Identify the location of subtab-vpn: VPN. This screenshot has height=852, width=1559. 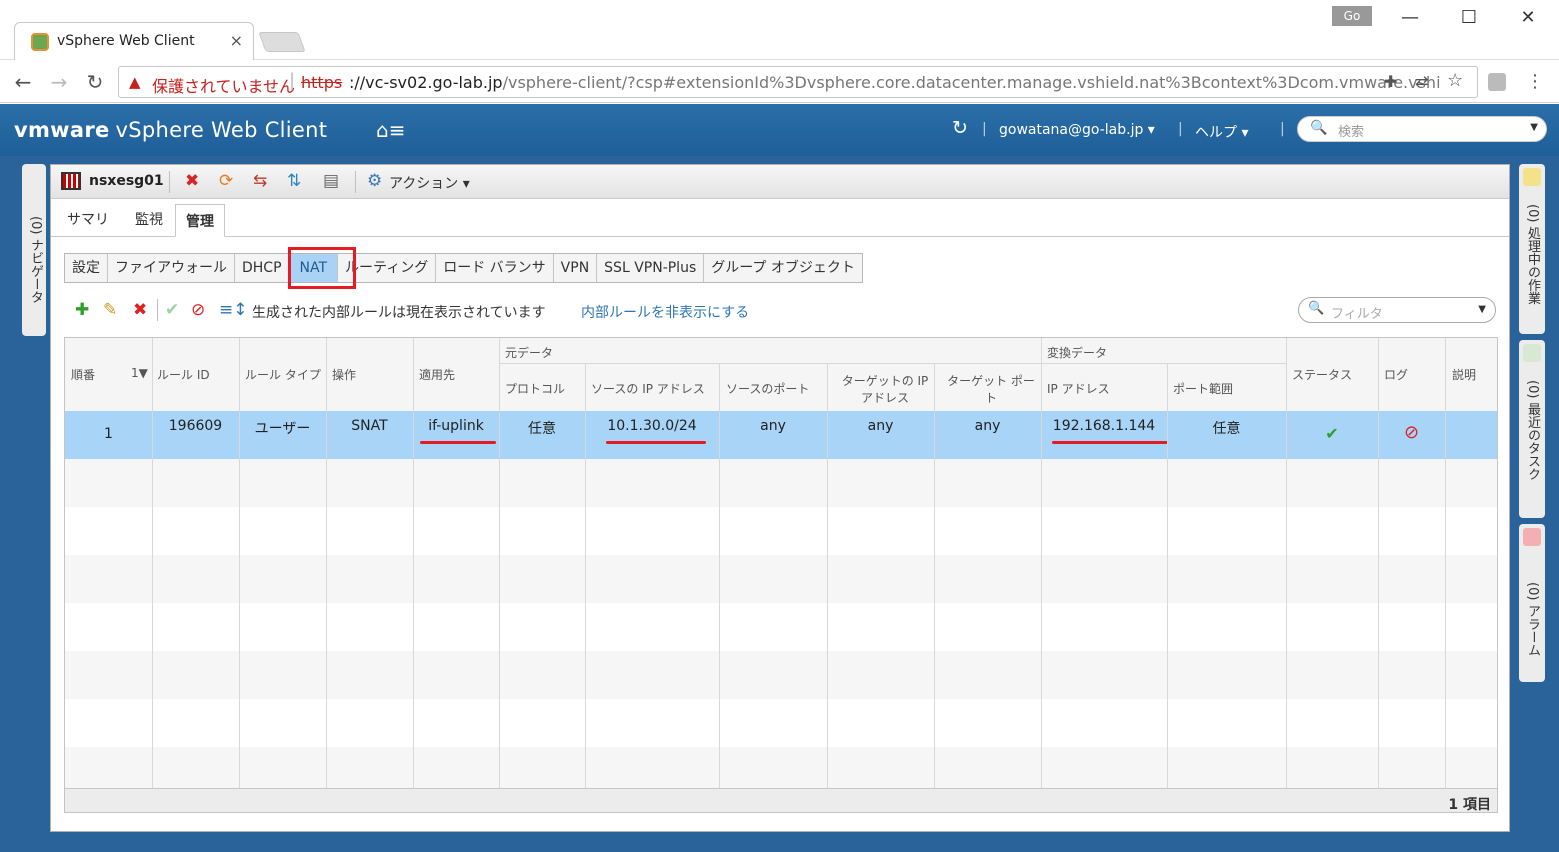
(576, 268).